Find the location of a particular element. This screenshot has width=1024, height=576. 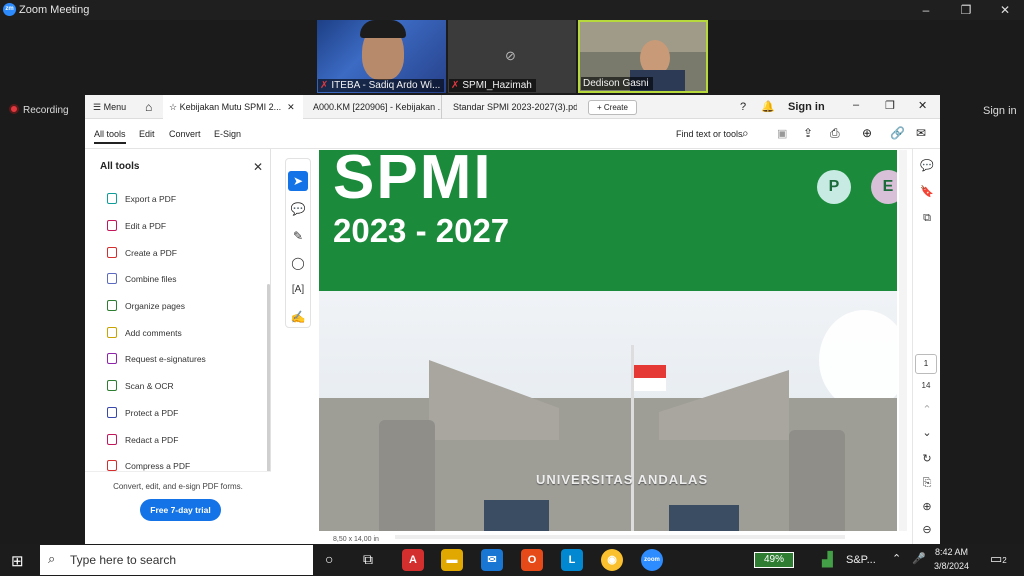

l-app-icon: L is located at coordinates (572, 560).